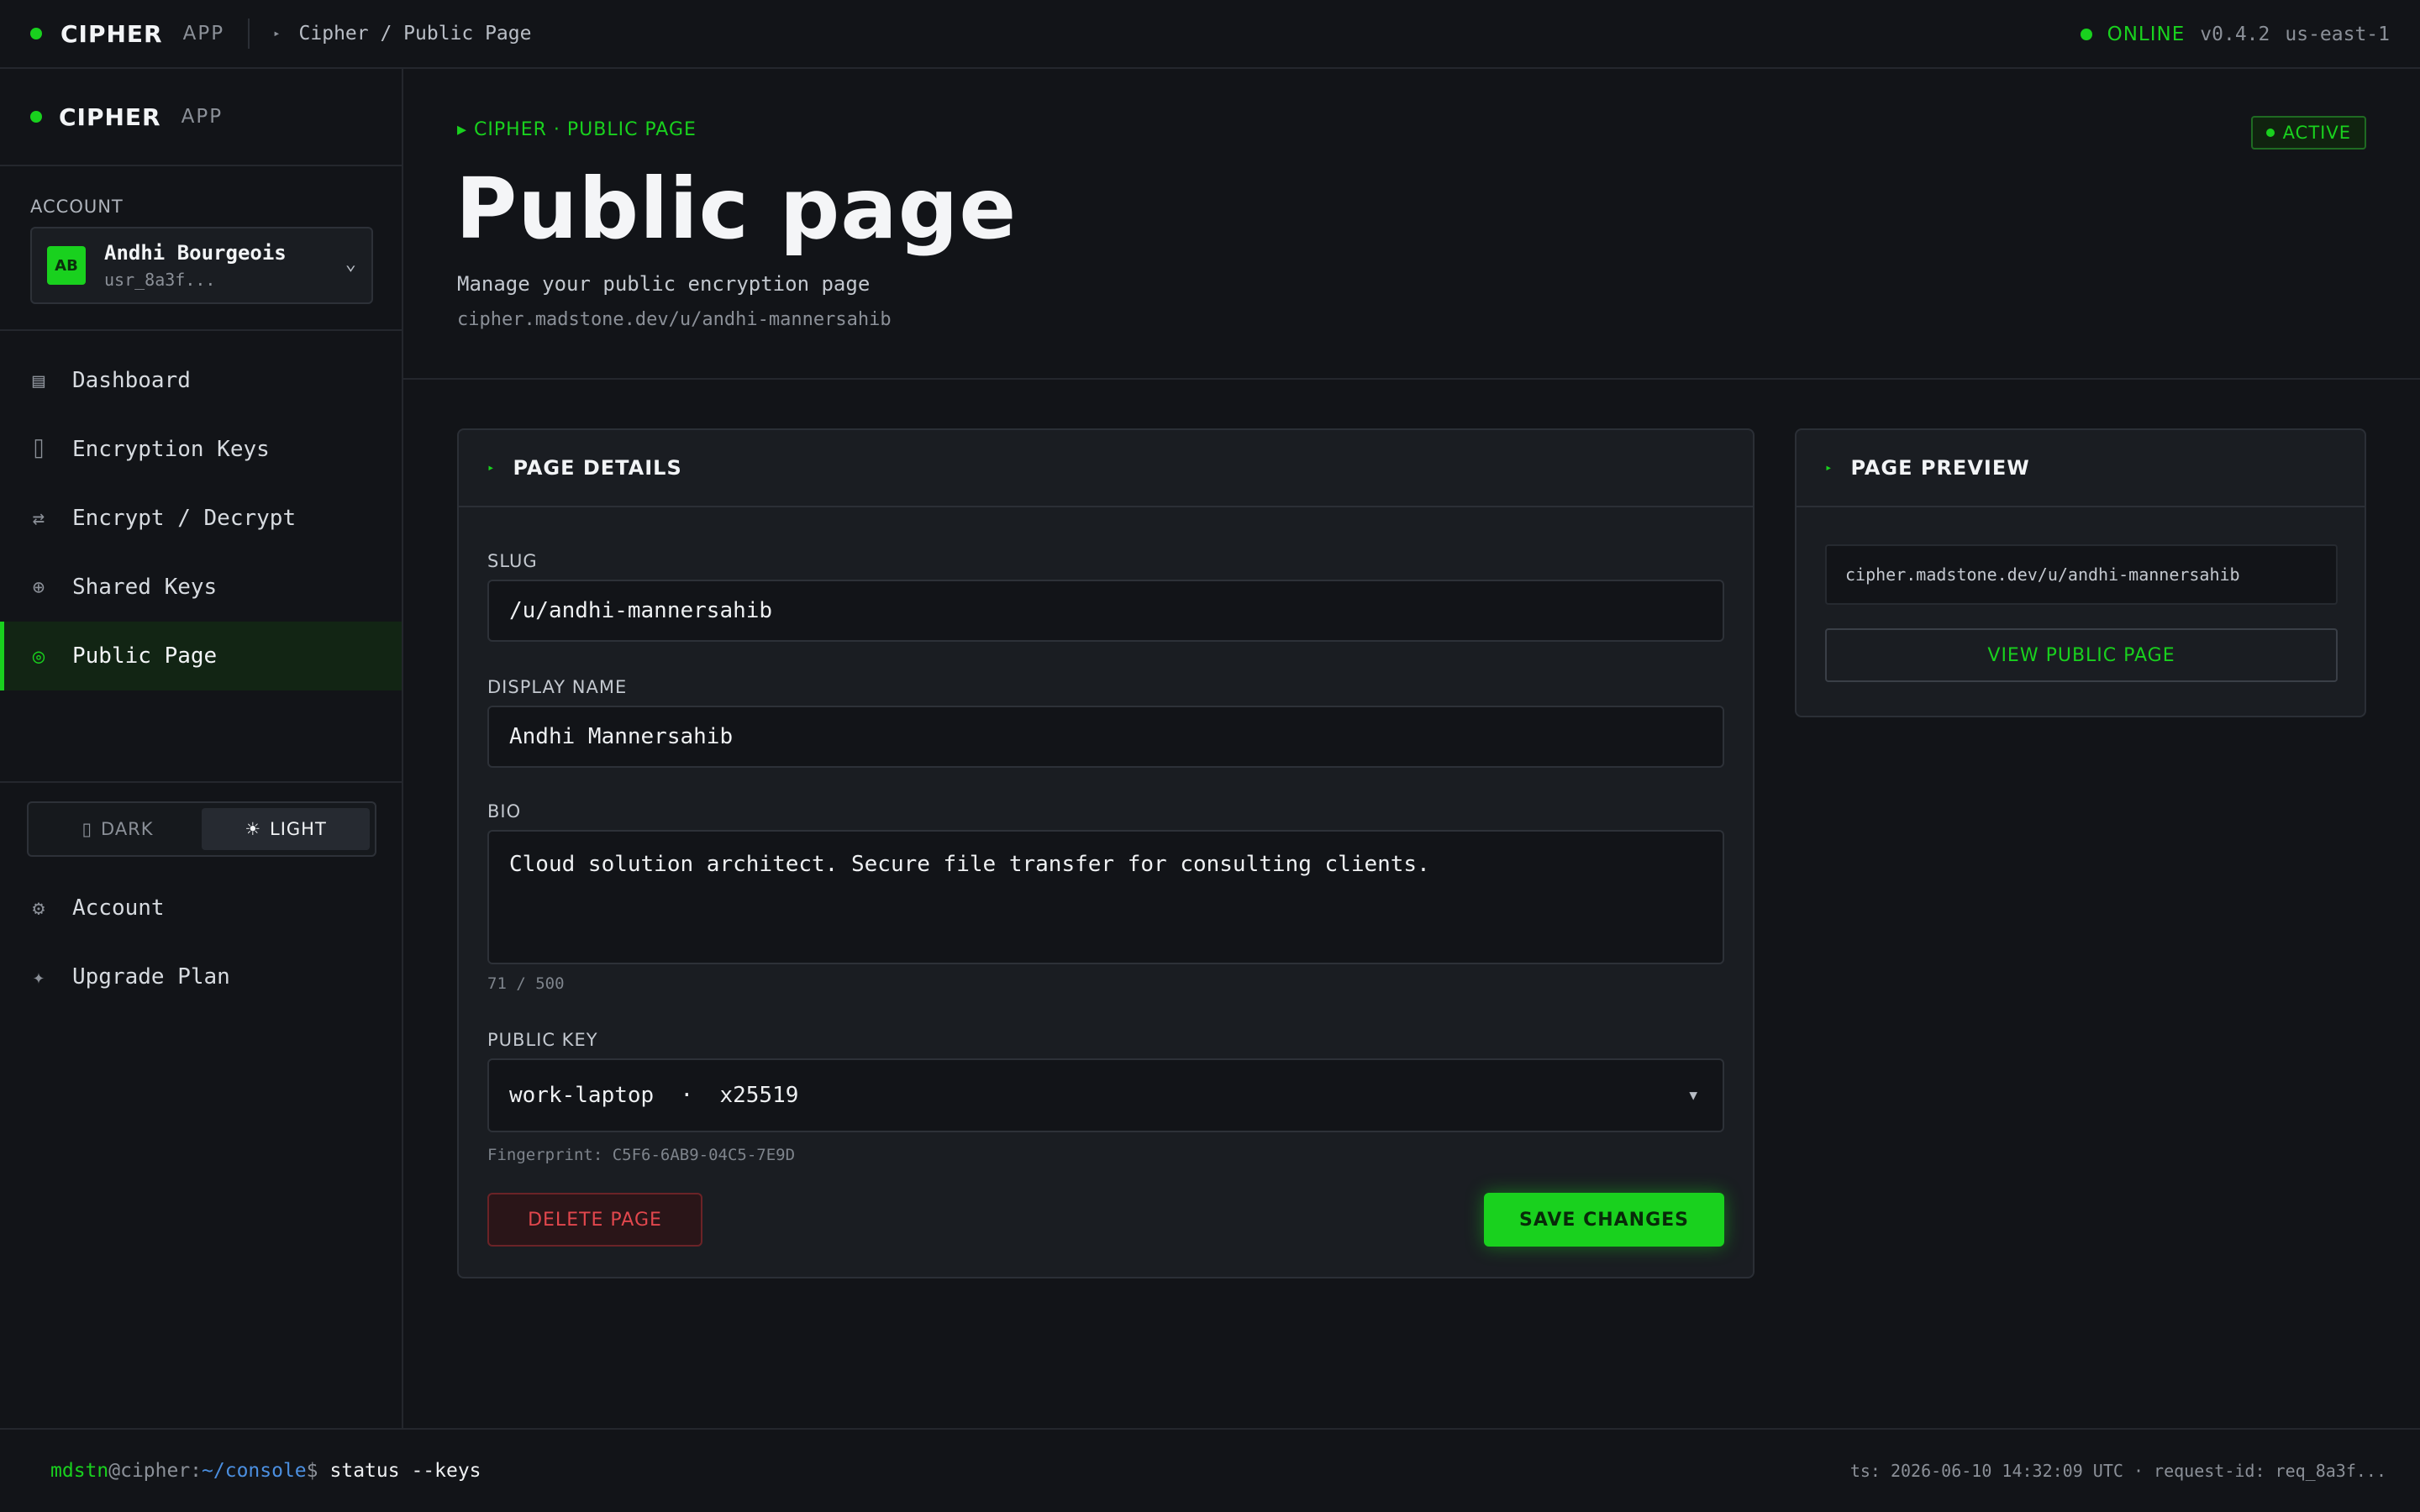 This screenshot has width=2420, height=1512. I want to click on gear-icon: ⚙, so click(38, 908).